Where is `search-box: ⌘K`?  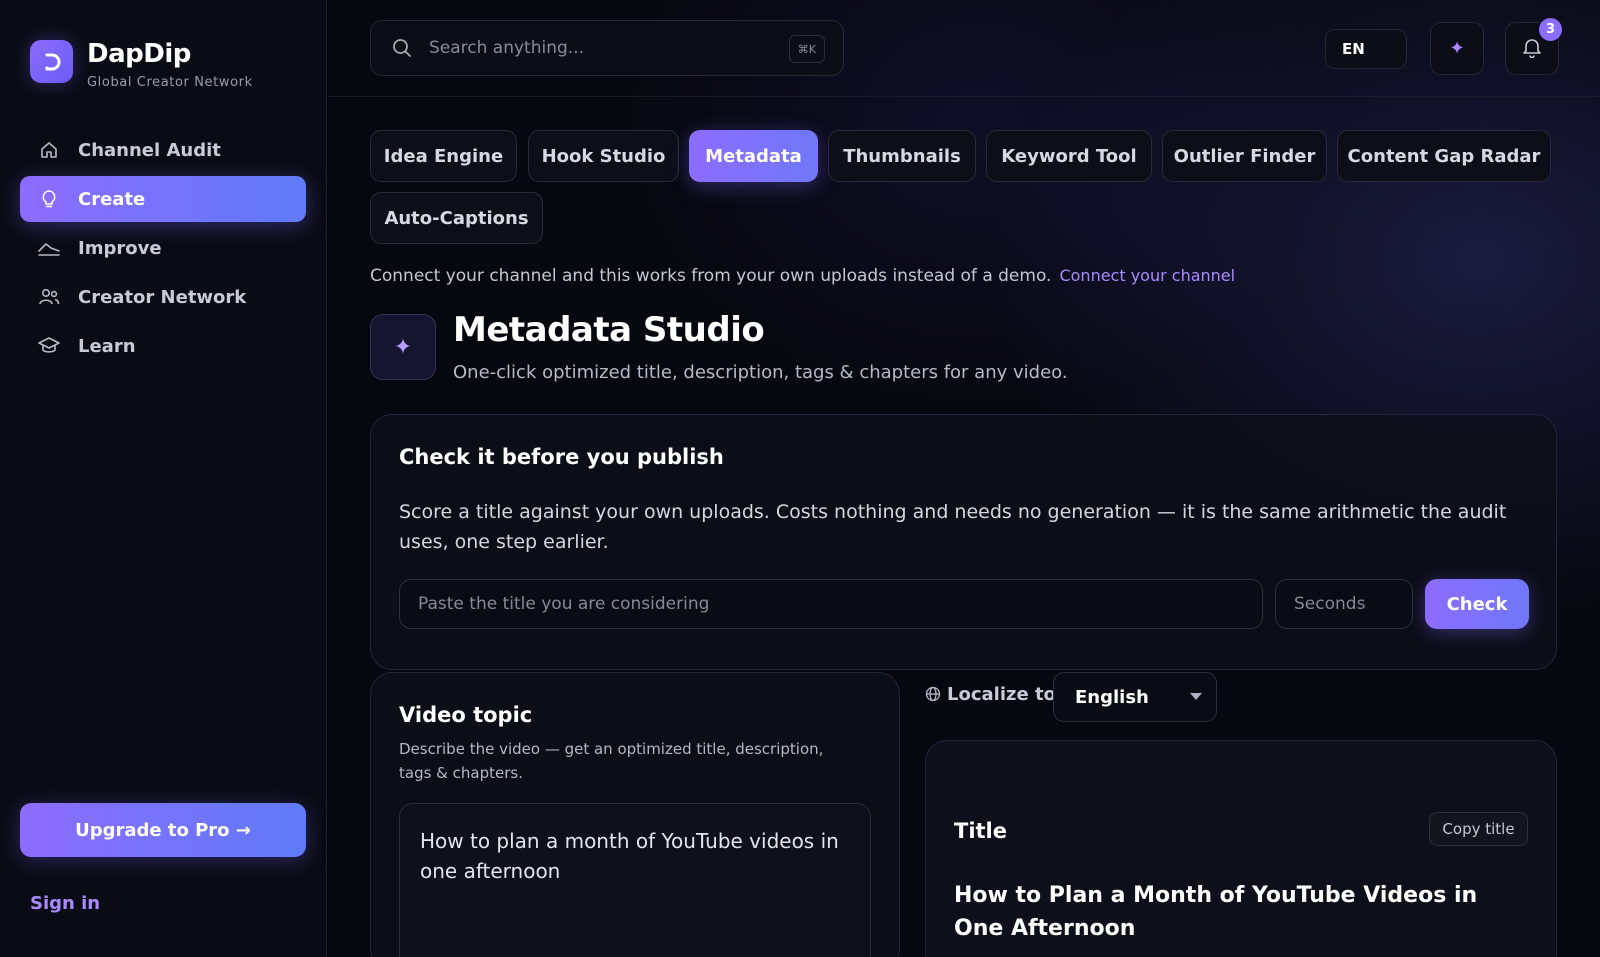 search-box: ⌘K is located at coordinates (607, 48).